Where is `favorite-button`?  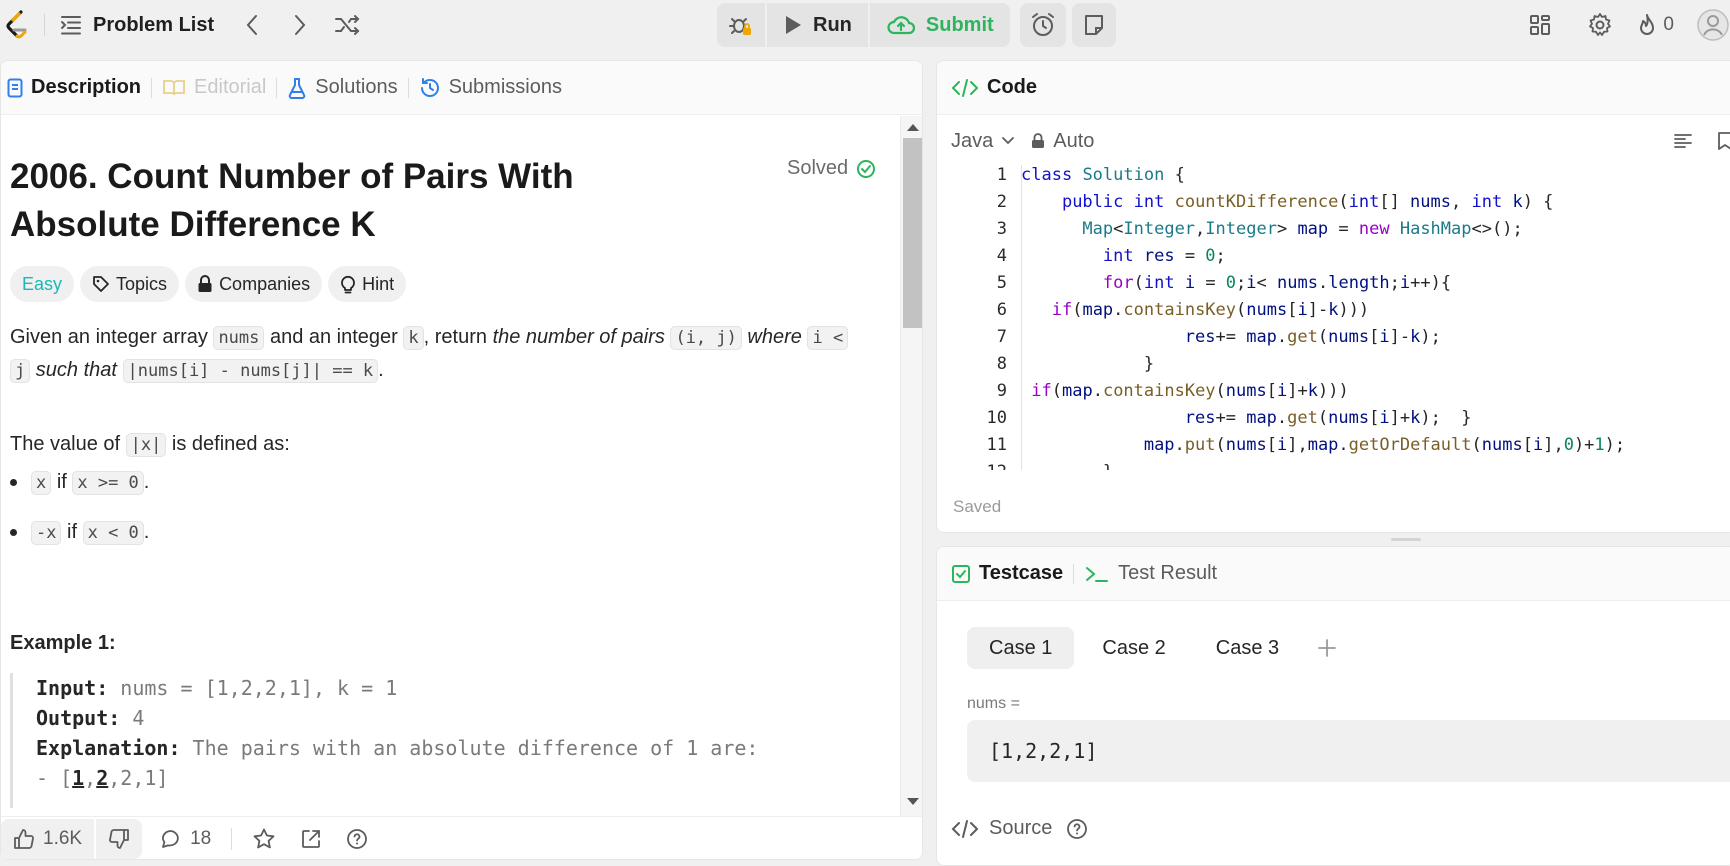 favorite-button is located at coordinates (264, 839).